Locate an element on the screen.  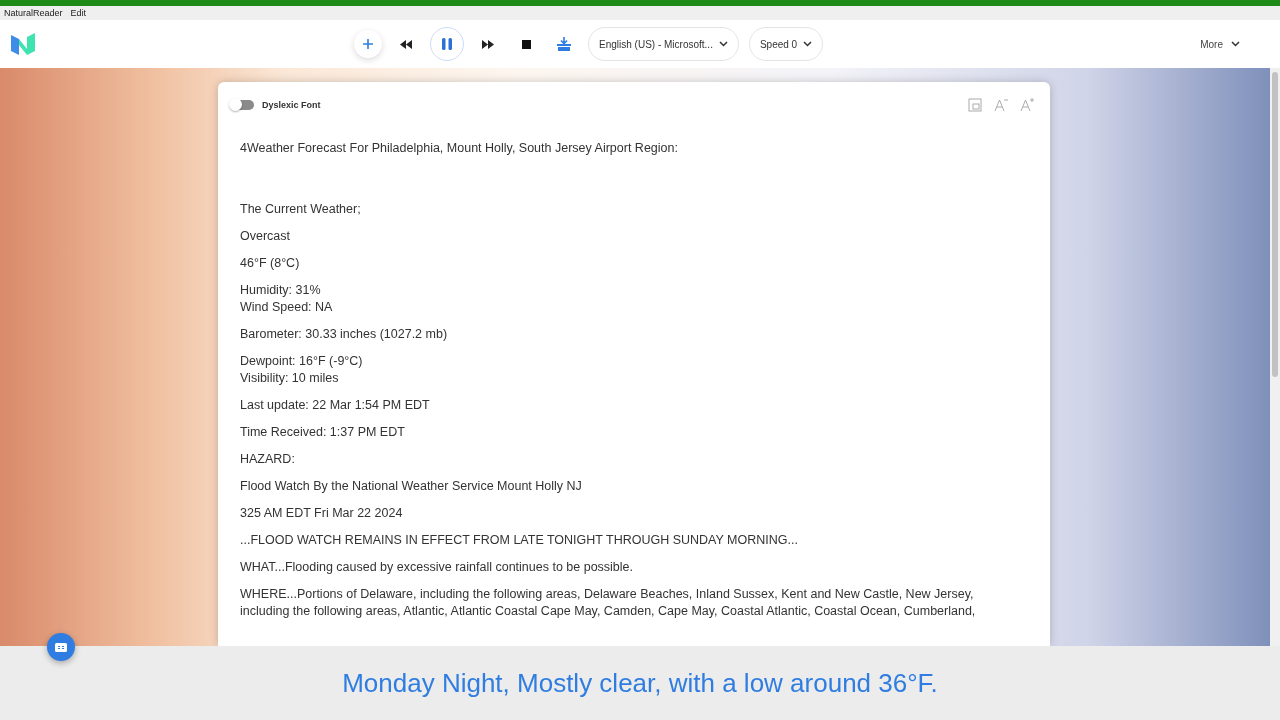
paragraph: 46°F (8°C) is located at coordinates (270, 263).